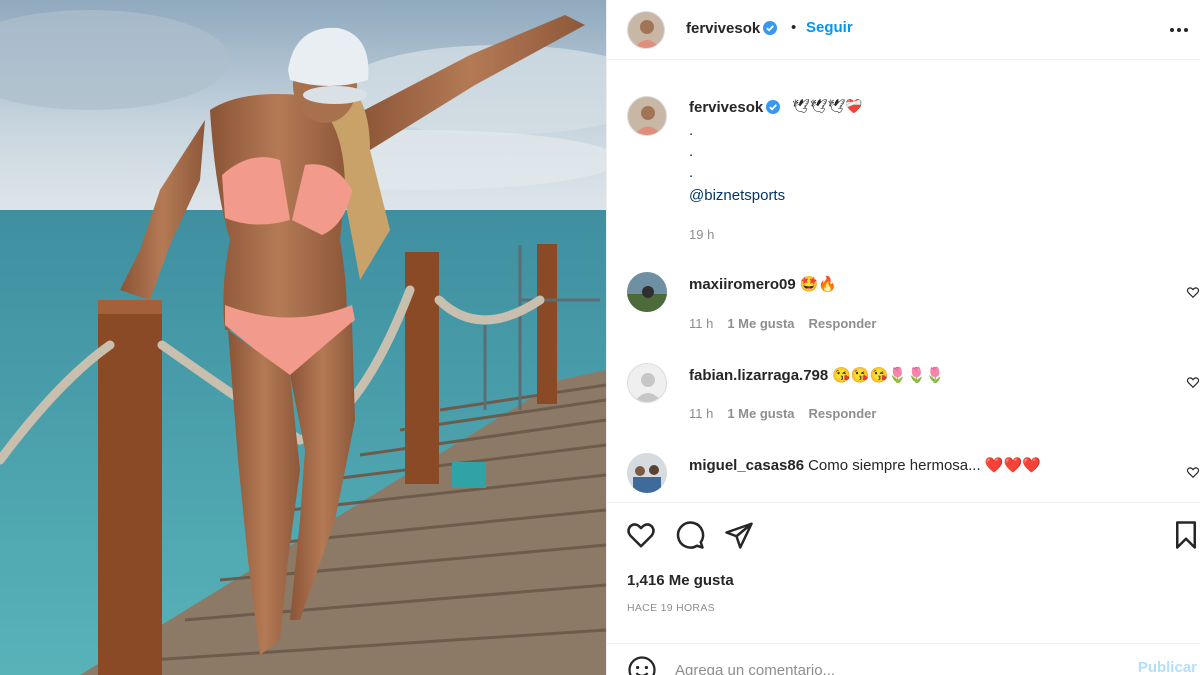 Image resolution: width=1200 pixels, height=675 pixels. Describe the element at coordinates (647, 116) in the screenshot. I see `caption-avatar` at that location.